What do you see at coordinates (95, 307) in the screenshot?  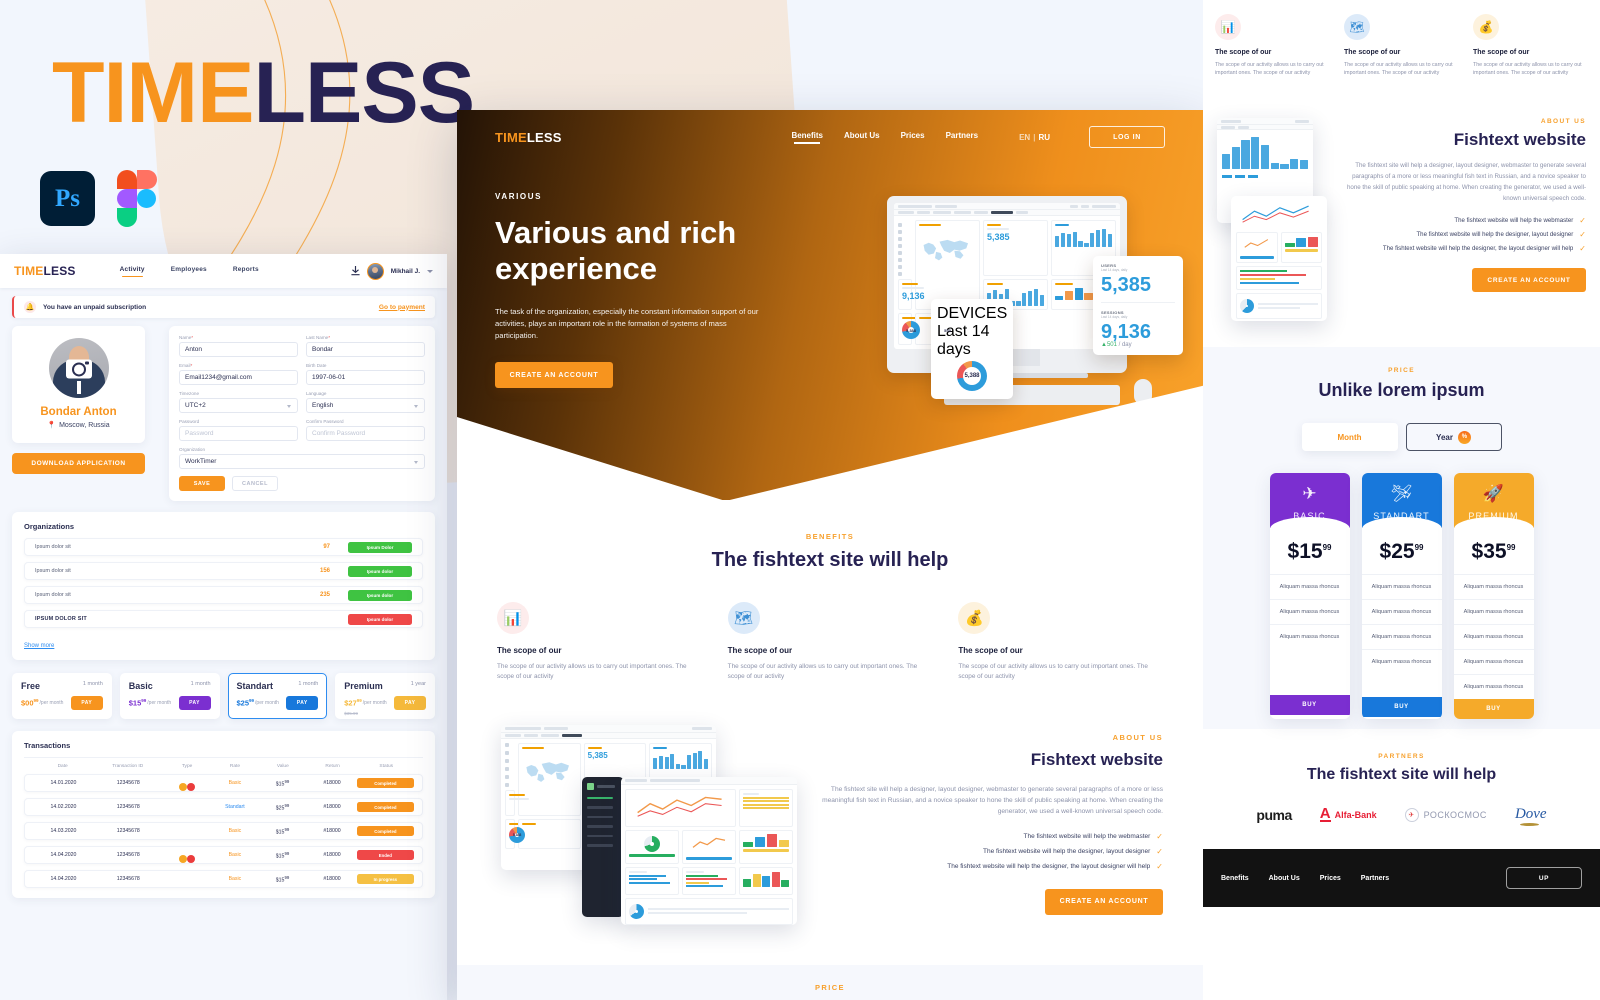 I see `alert-text: You have an unpaid subscription` at bounding box center [95, 307].